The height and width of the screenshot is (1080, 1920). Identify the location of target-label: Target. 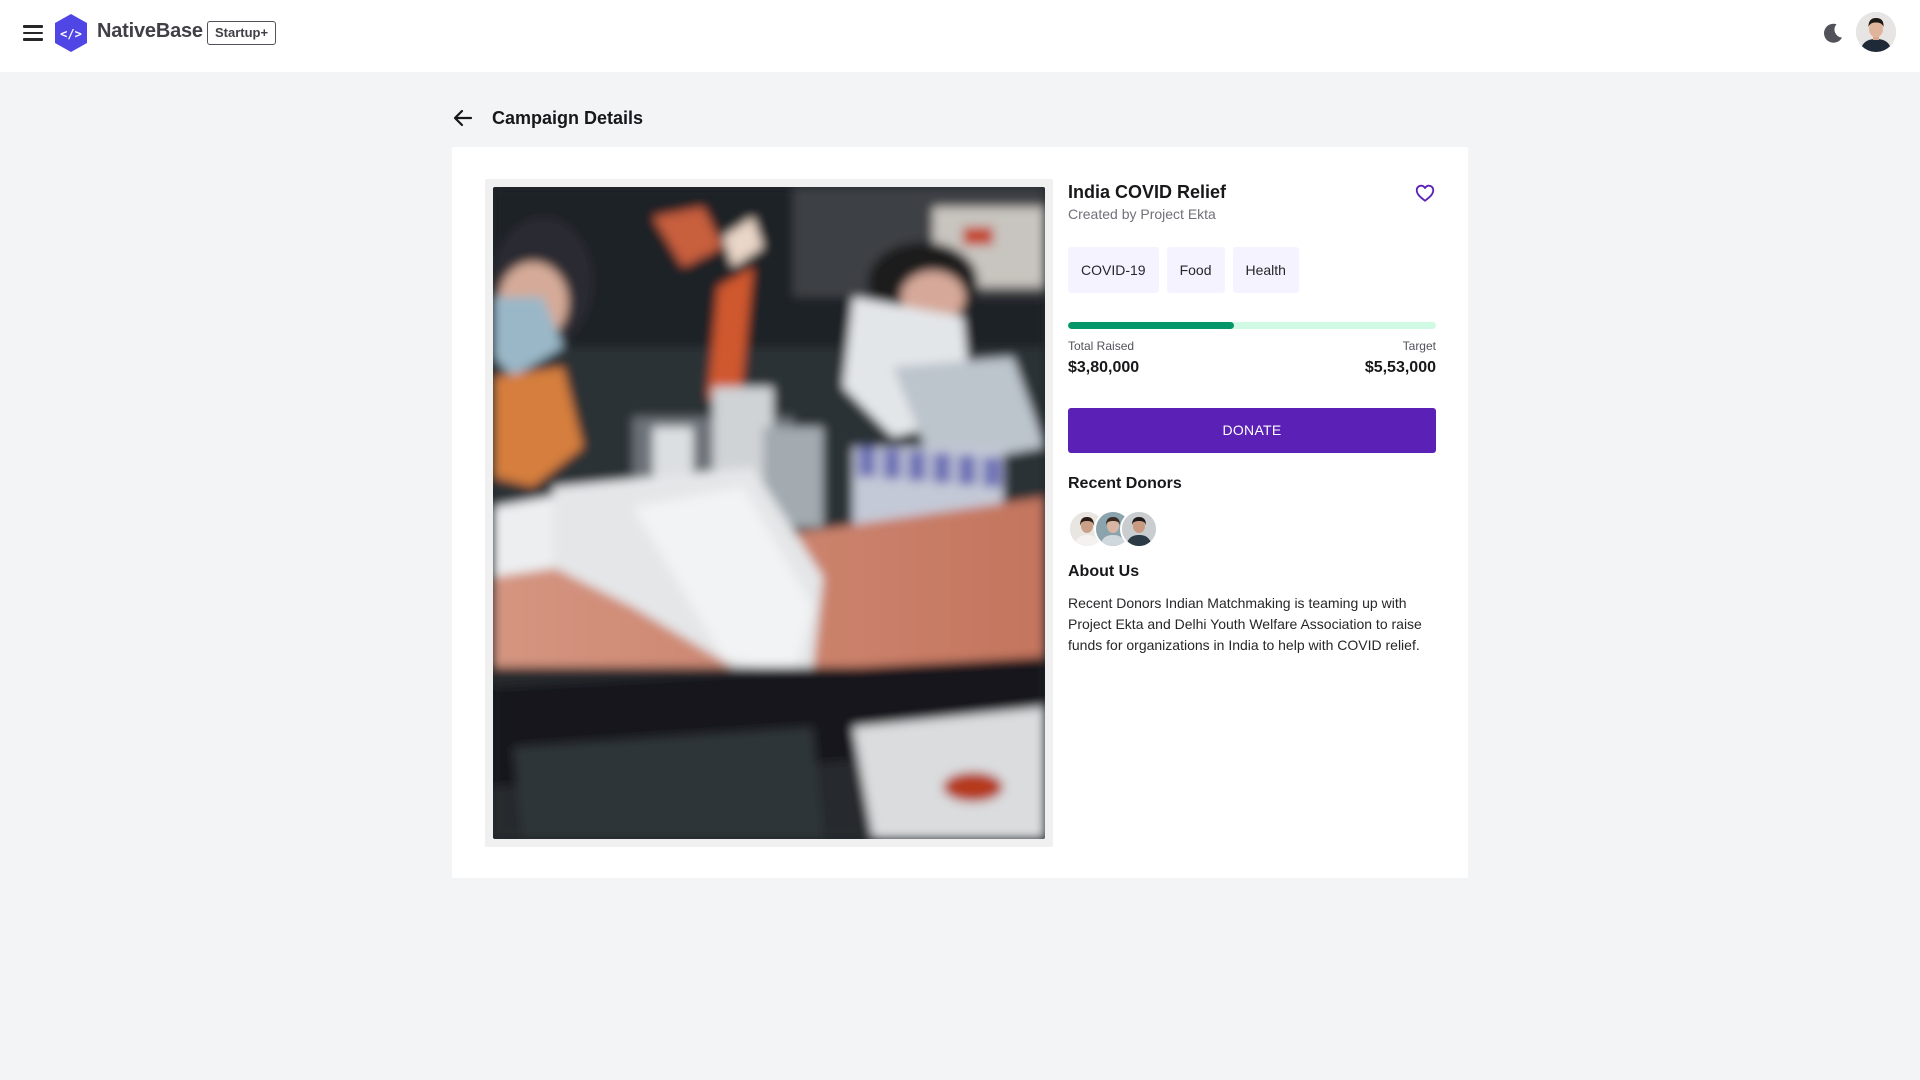
(1419, 346).